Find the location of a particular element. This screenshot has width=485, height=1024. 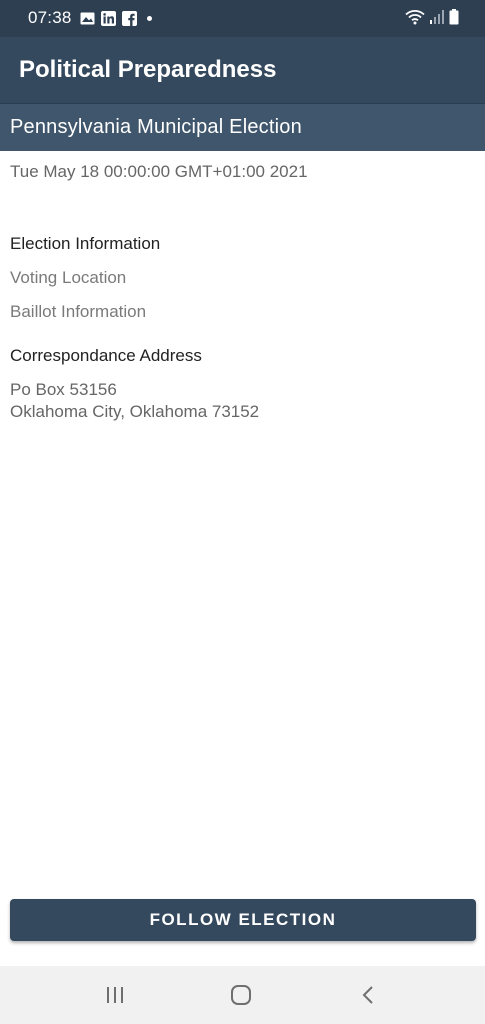

facebook-icon is located at coordinates (129, 18).